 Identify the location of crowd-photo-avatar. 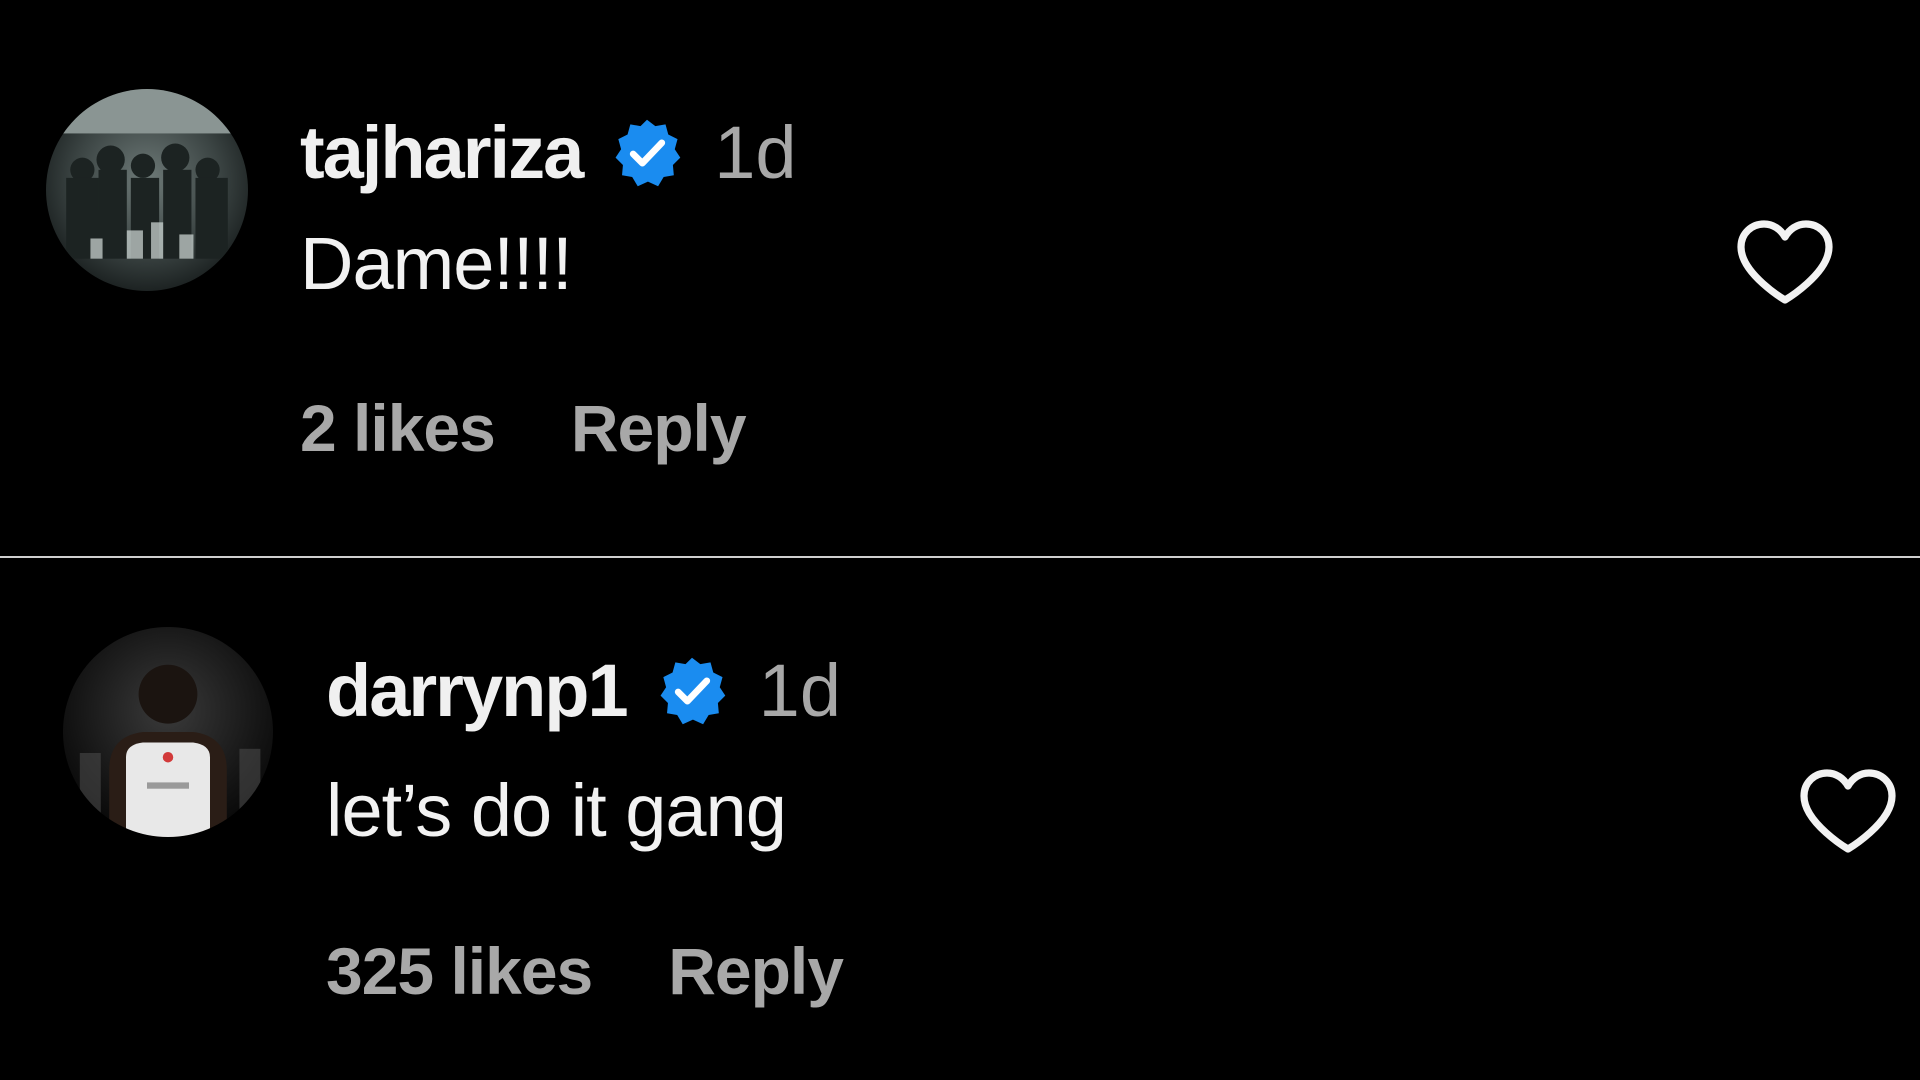
(147, 190).